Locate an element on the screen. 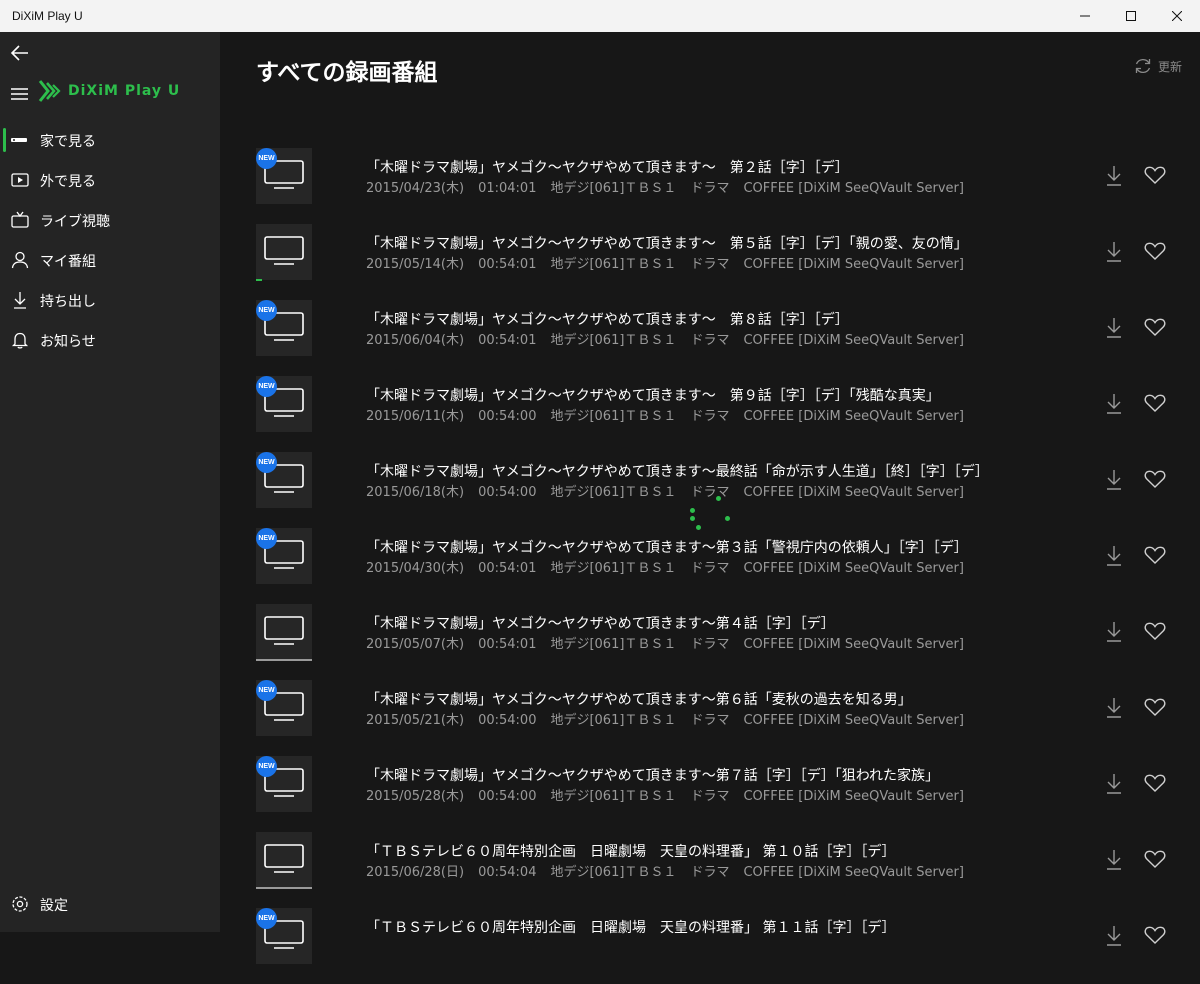 The height and width of the screenshot is (984, 1200). sidebar-item-takeout: 持ち出し is located at coordinates (110, 300).